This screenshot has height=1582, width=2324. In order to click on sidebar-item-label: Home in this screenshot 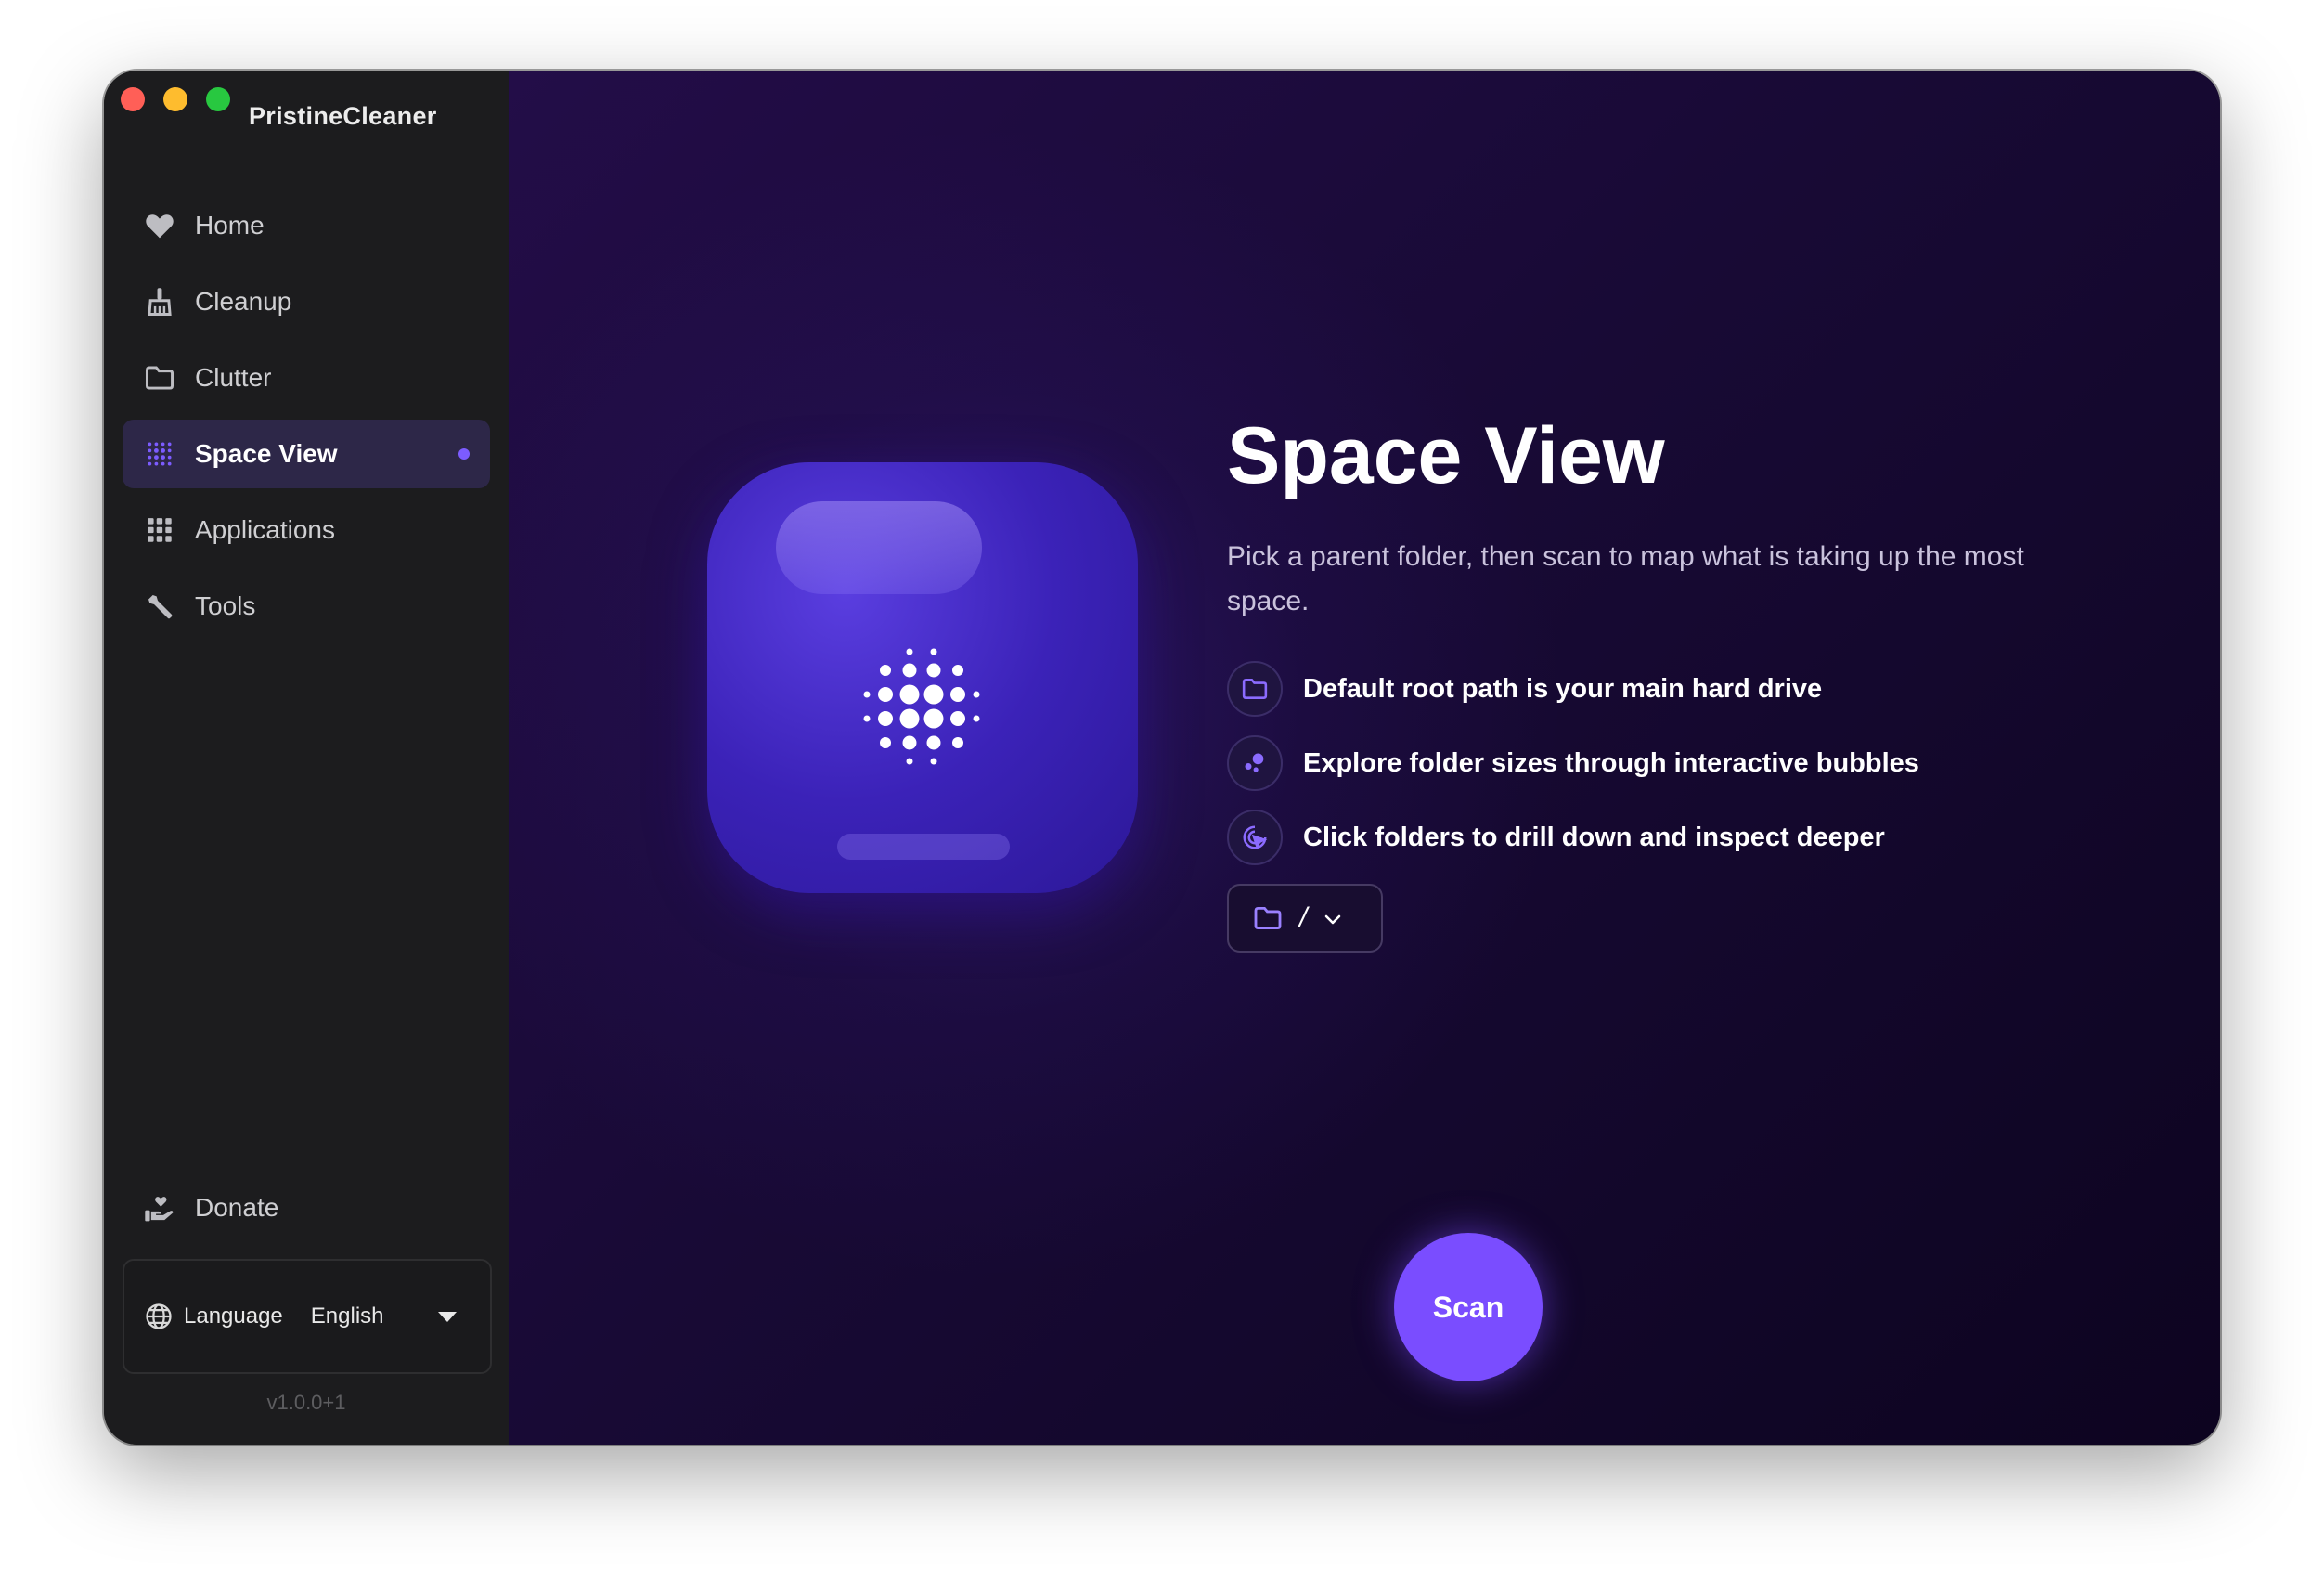, I will do `click(230, 225)`.